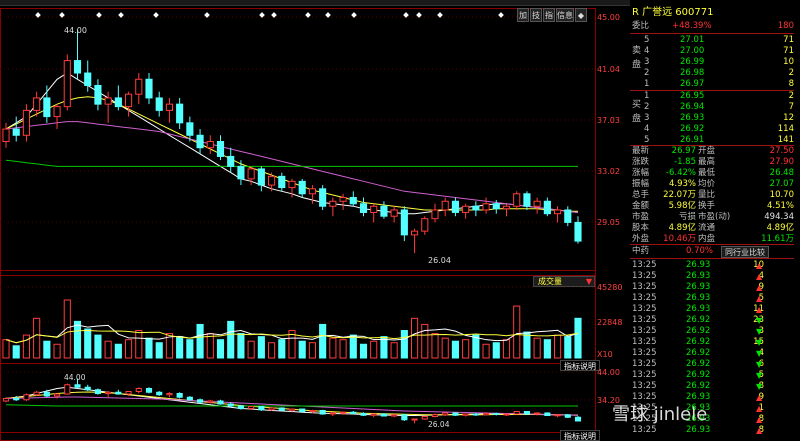 Image resolution: width=800 pixels, height=441 pixels. What do you see at coordinates (565, 15) in the screenshot?
I see `toolbar-info-button: 信息` at bounding box center [565, 15].